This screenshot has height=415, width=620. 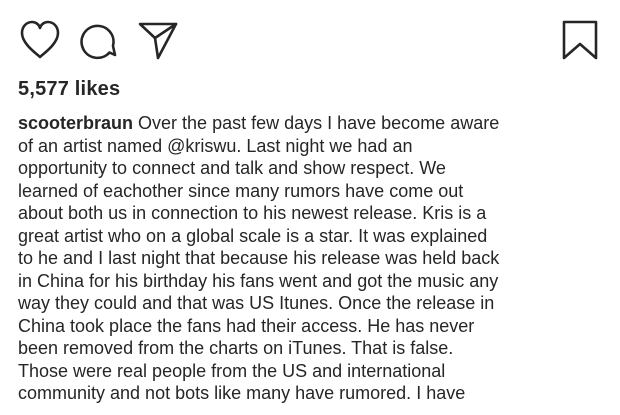 I want to click on bookmark-icon, so click(x=580, y=40).